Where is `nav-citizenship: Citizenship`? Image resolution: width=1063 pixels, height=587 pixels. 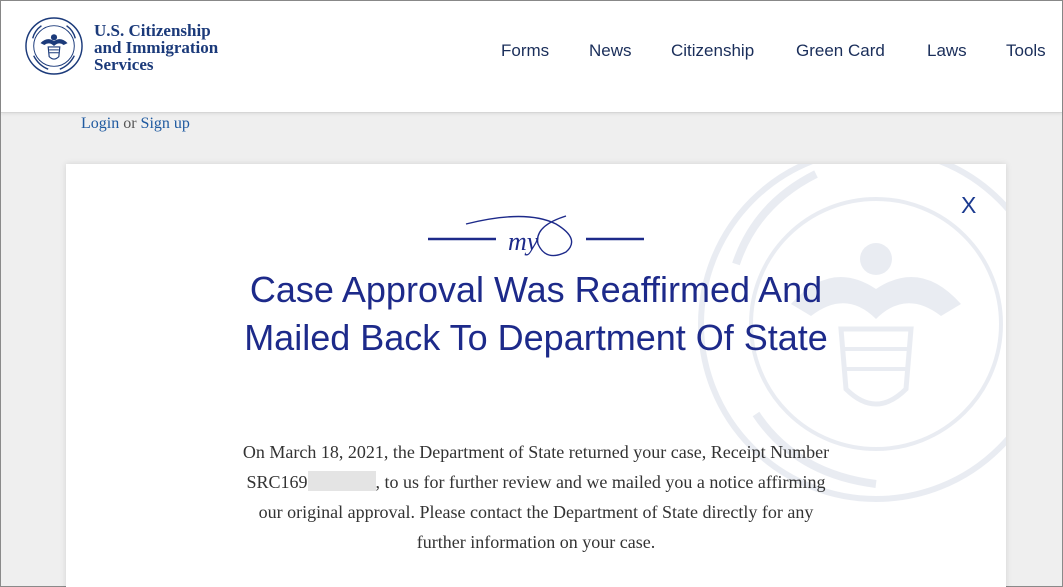 nav-citizenship: Citizenship is located at coordinates (712, 51).